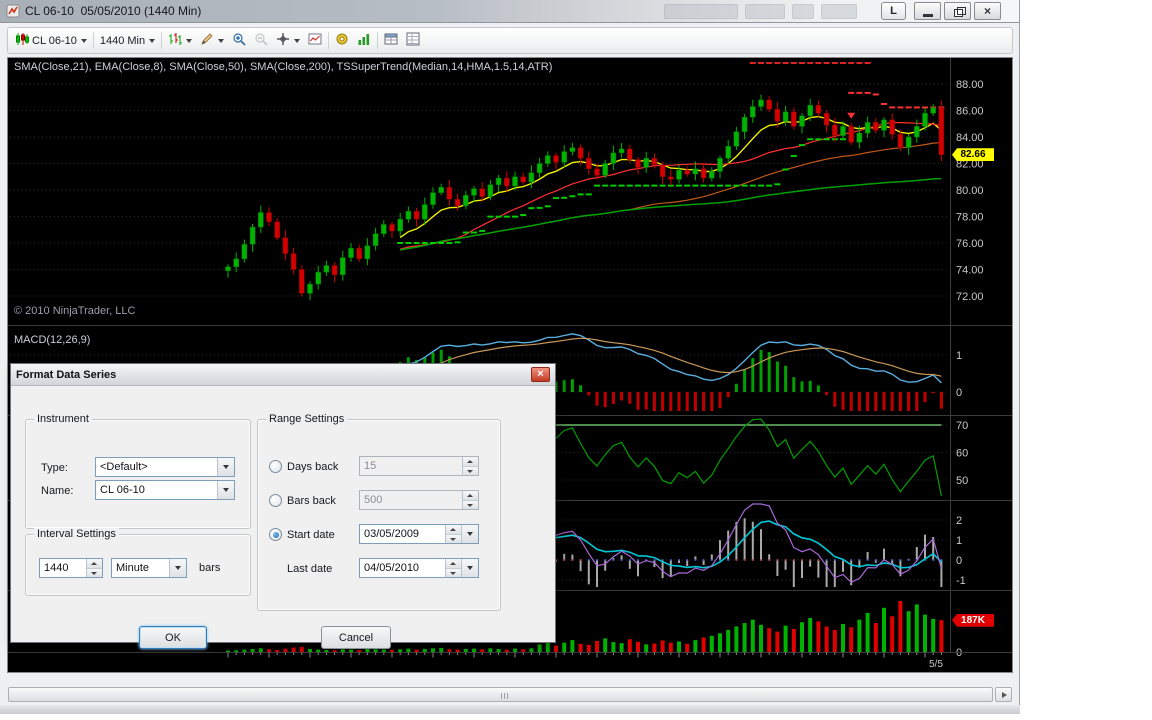 This screenshot has width=1152, height=720. I want to click on draw-tools-button, so click(212, 40).